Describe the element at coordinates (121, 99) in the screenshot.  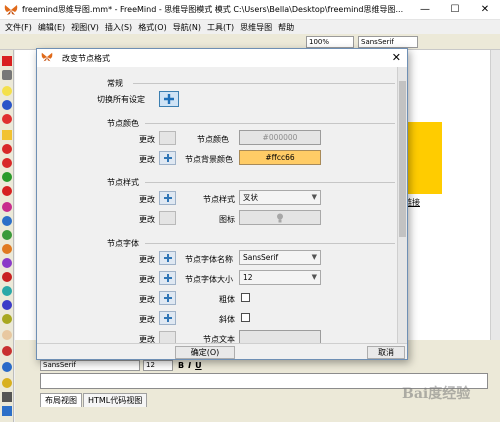
I see `toggle-all-label: 切换所有设定` at that location.